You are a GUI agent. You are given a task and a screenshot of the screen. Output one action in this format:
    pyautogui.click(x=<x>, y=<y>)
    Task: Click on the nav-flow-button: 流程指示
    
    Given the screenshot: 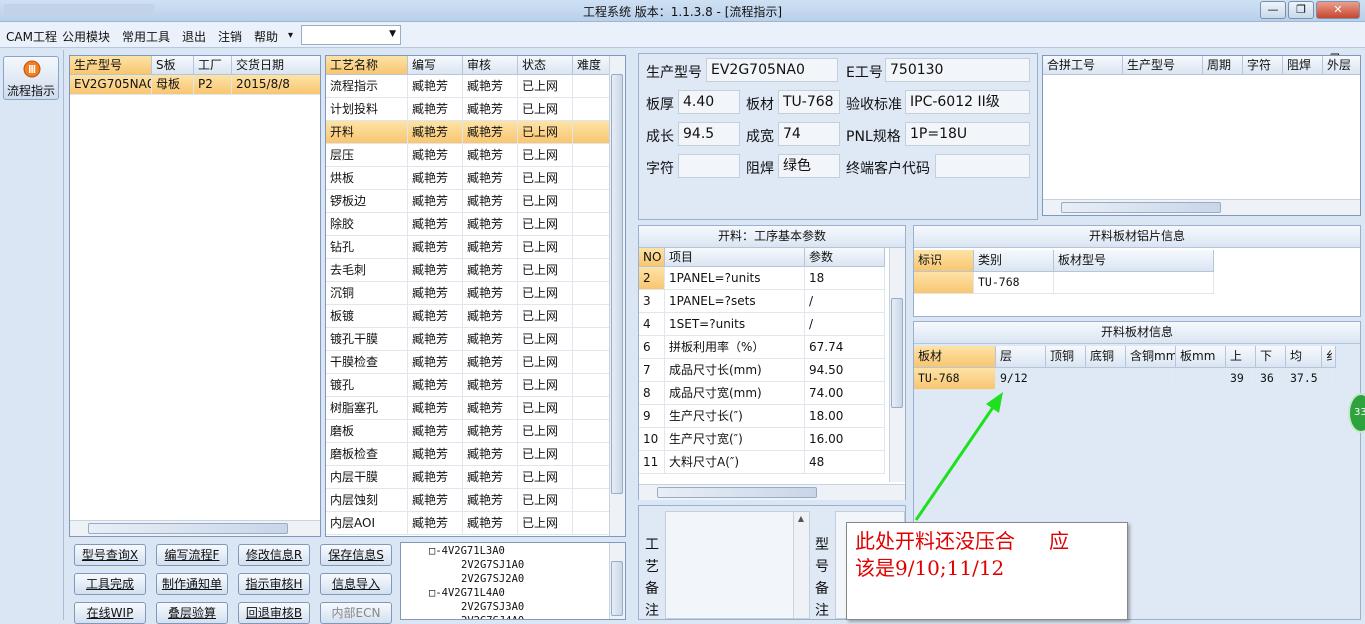 What is the action you would take?
    pyautogui.click(x=31, y=78)
    